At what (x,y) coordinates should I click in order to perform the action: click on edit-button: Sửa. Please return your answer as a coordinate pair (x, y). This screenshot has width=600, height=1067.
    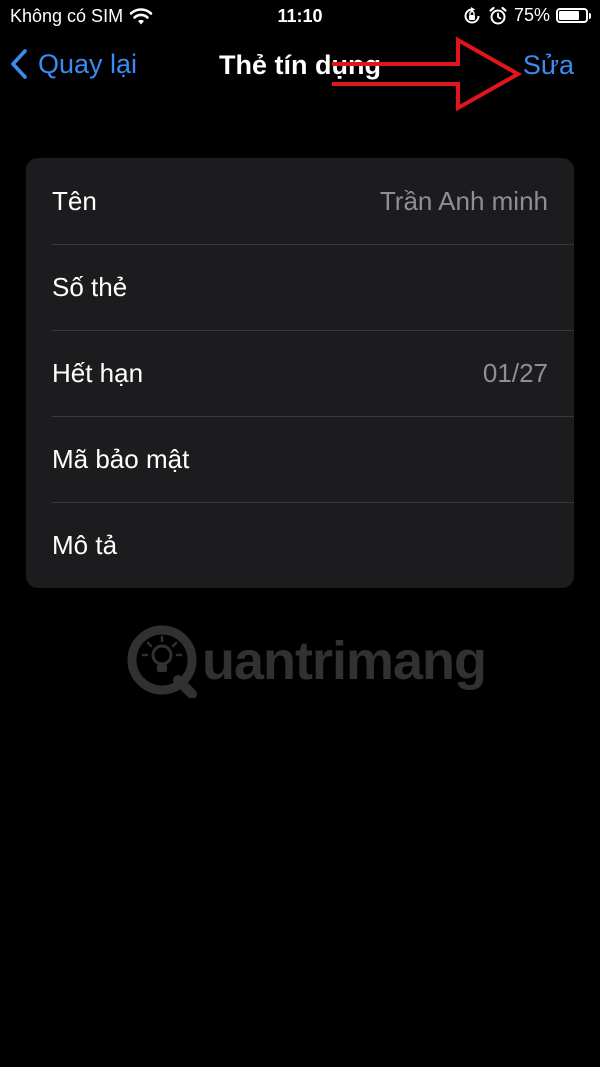
    Looking at the image, I should click on (548, 65).